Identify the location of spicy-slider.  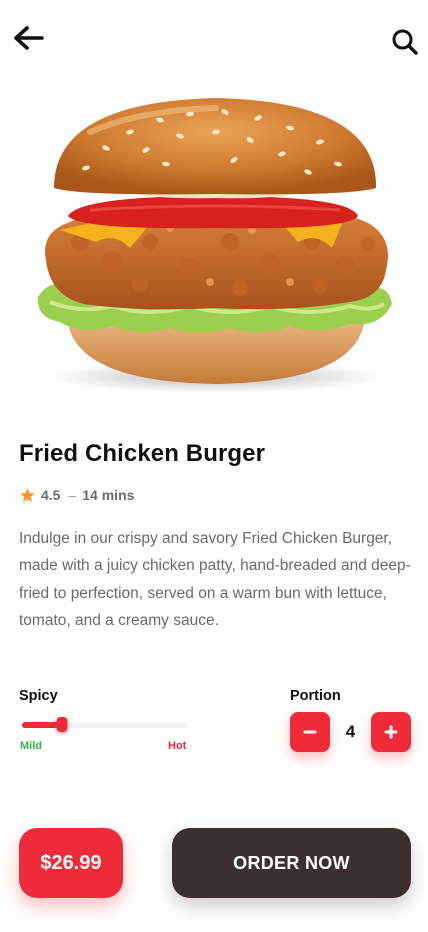
(104, 725).